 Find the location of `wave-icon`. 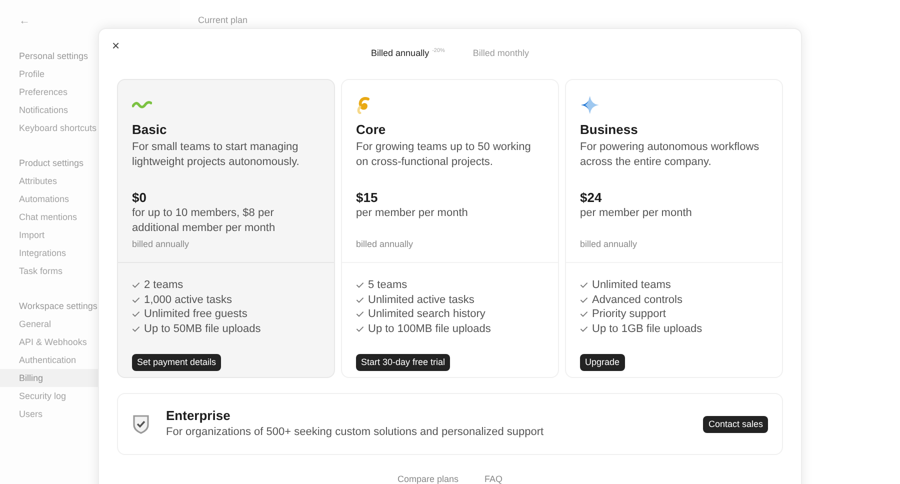

wave-icon is located at coordinates (142, 105).